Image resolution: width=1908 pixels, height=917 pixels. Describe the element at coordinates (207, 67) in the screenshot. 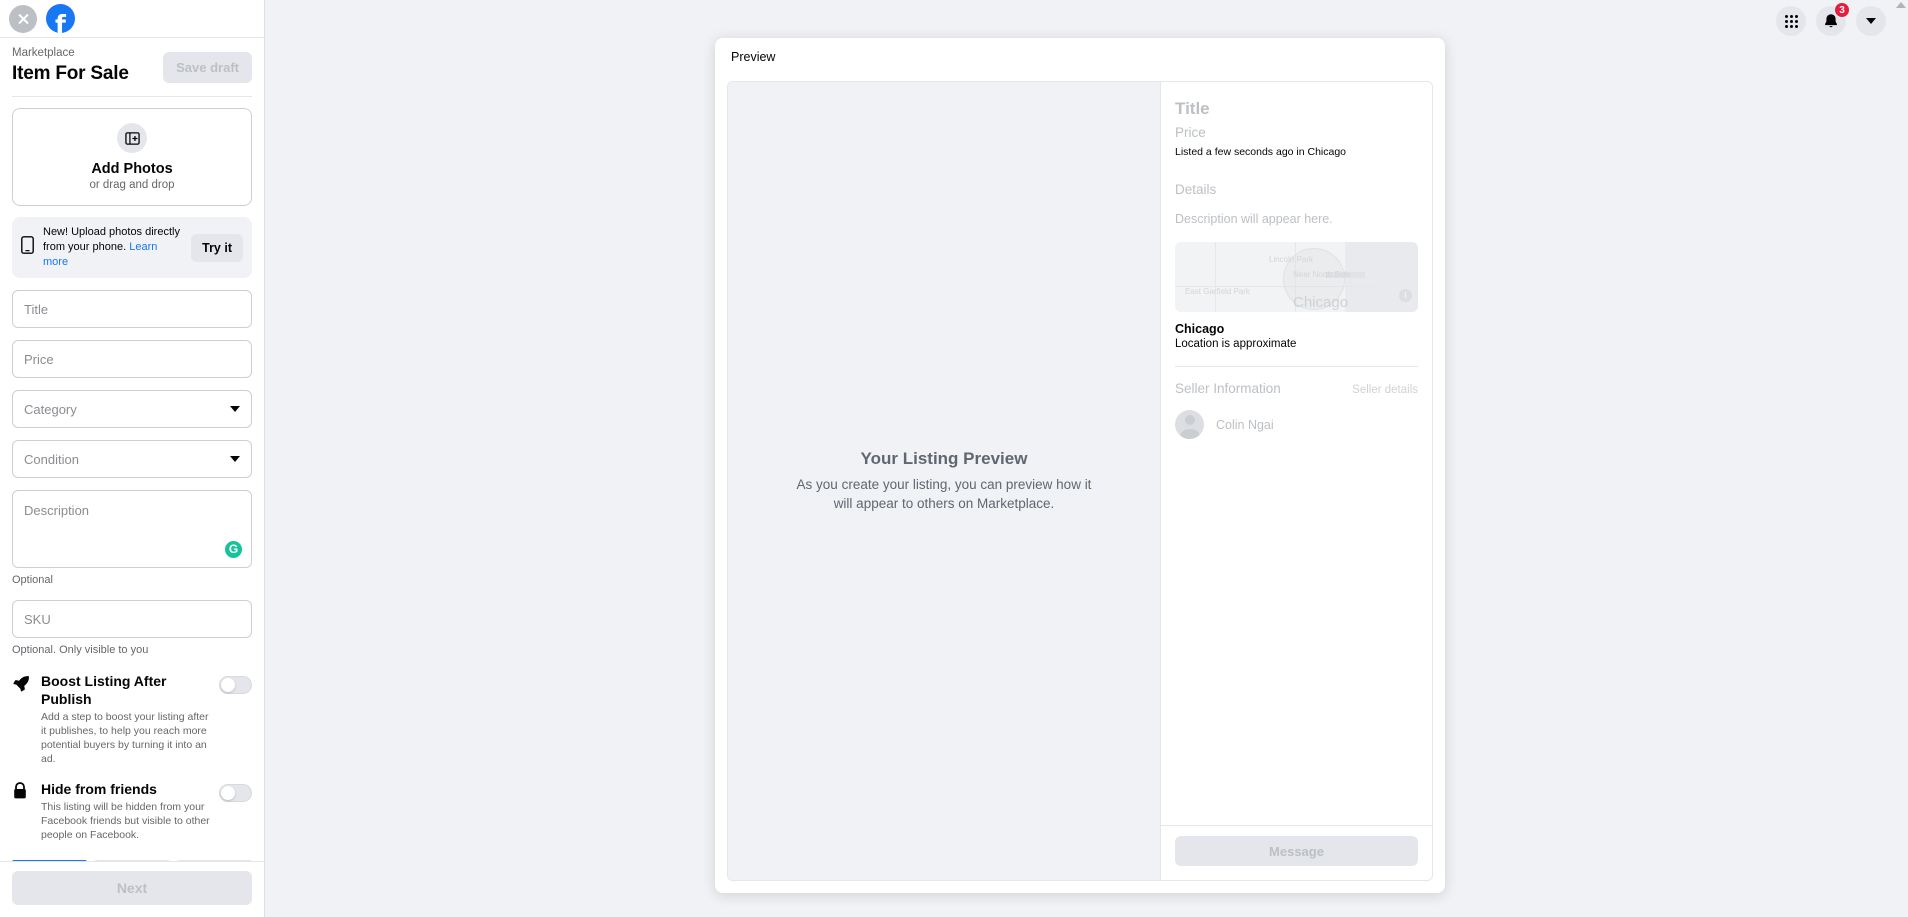

I see `save-draft-button: Save draft` at that location.